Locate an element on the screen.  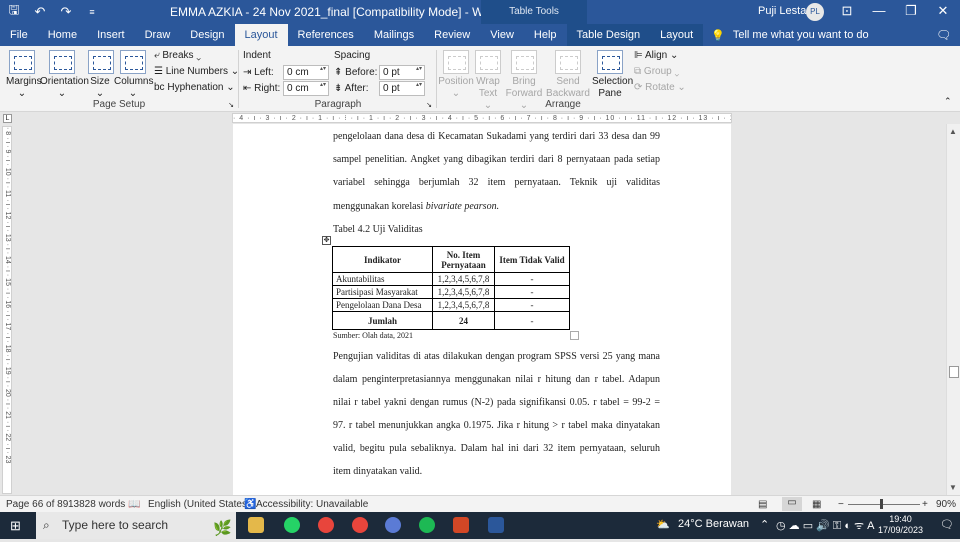
position-icon is located at coordinates (456, 62).